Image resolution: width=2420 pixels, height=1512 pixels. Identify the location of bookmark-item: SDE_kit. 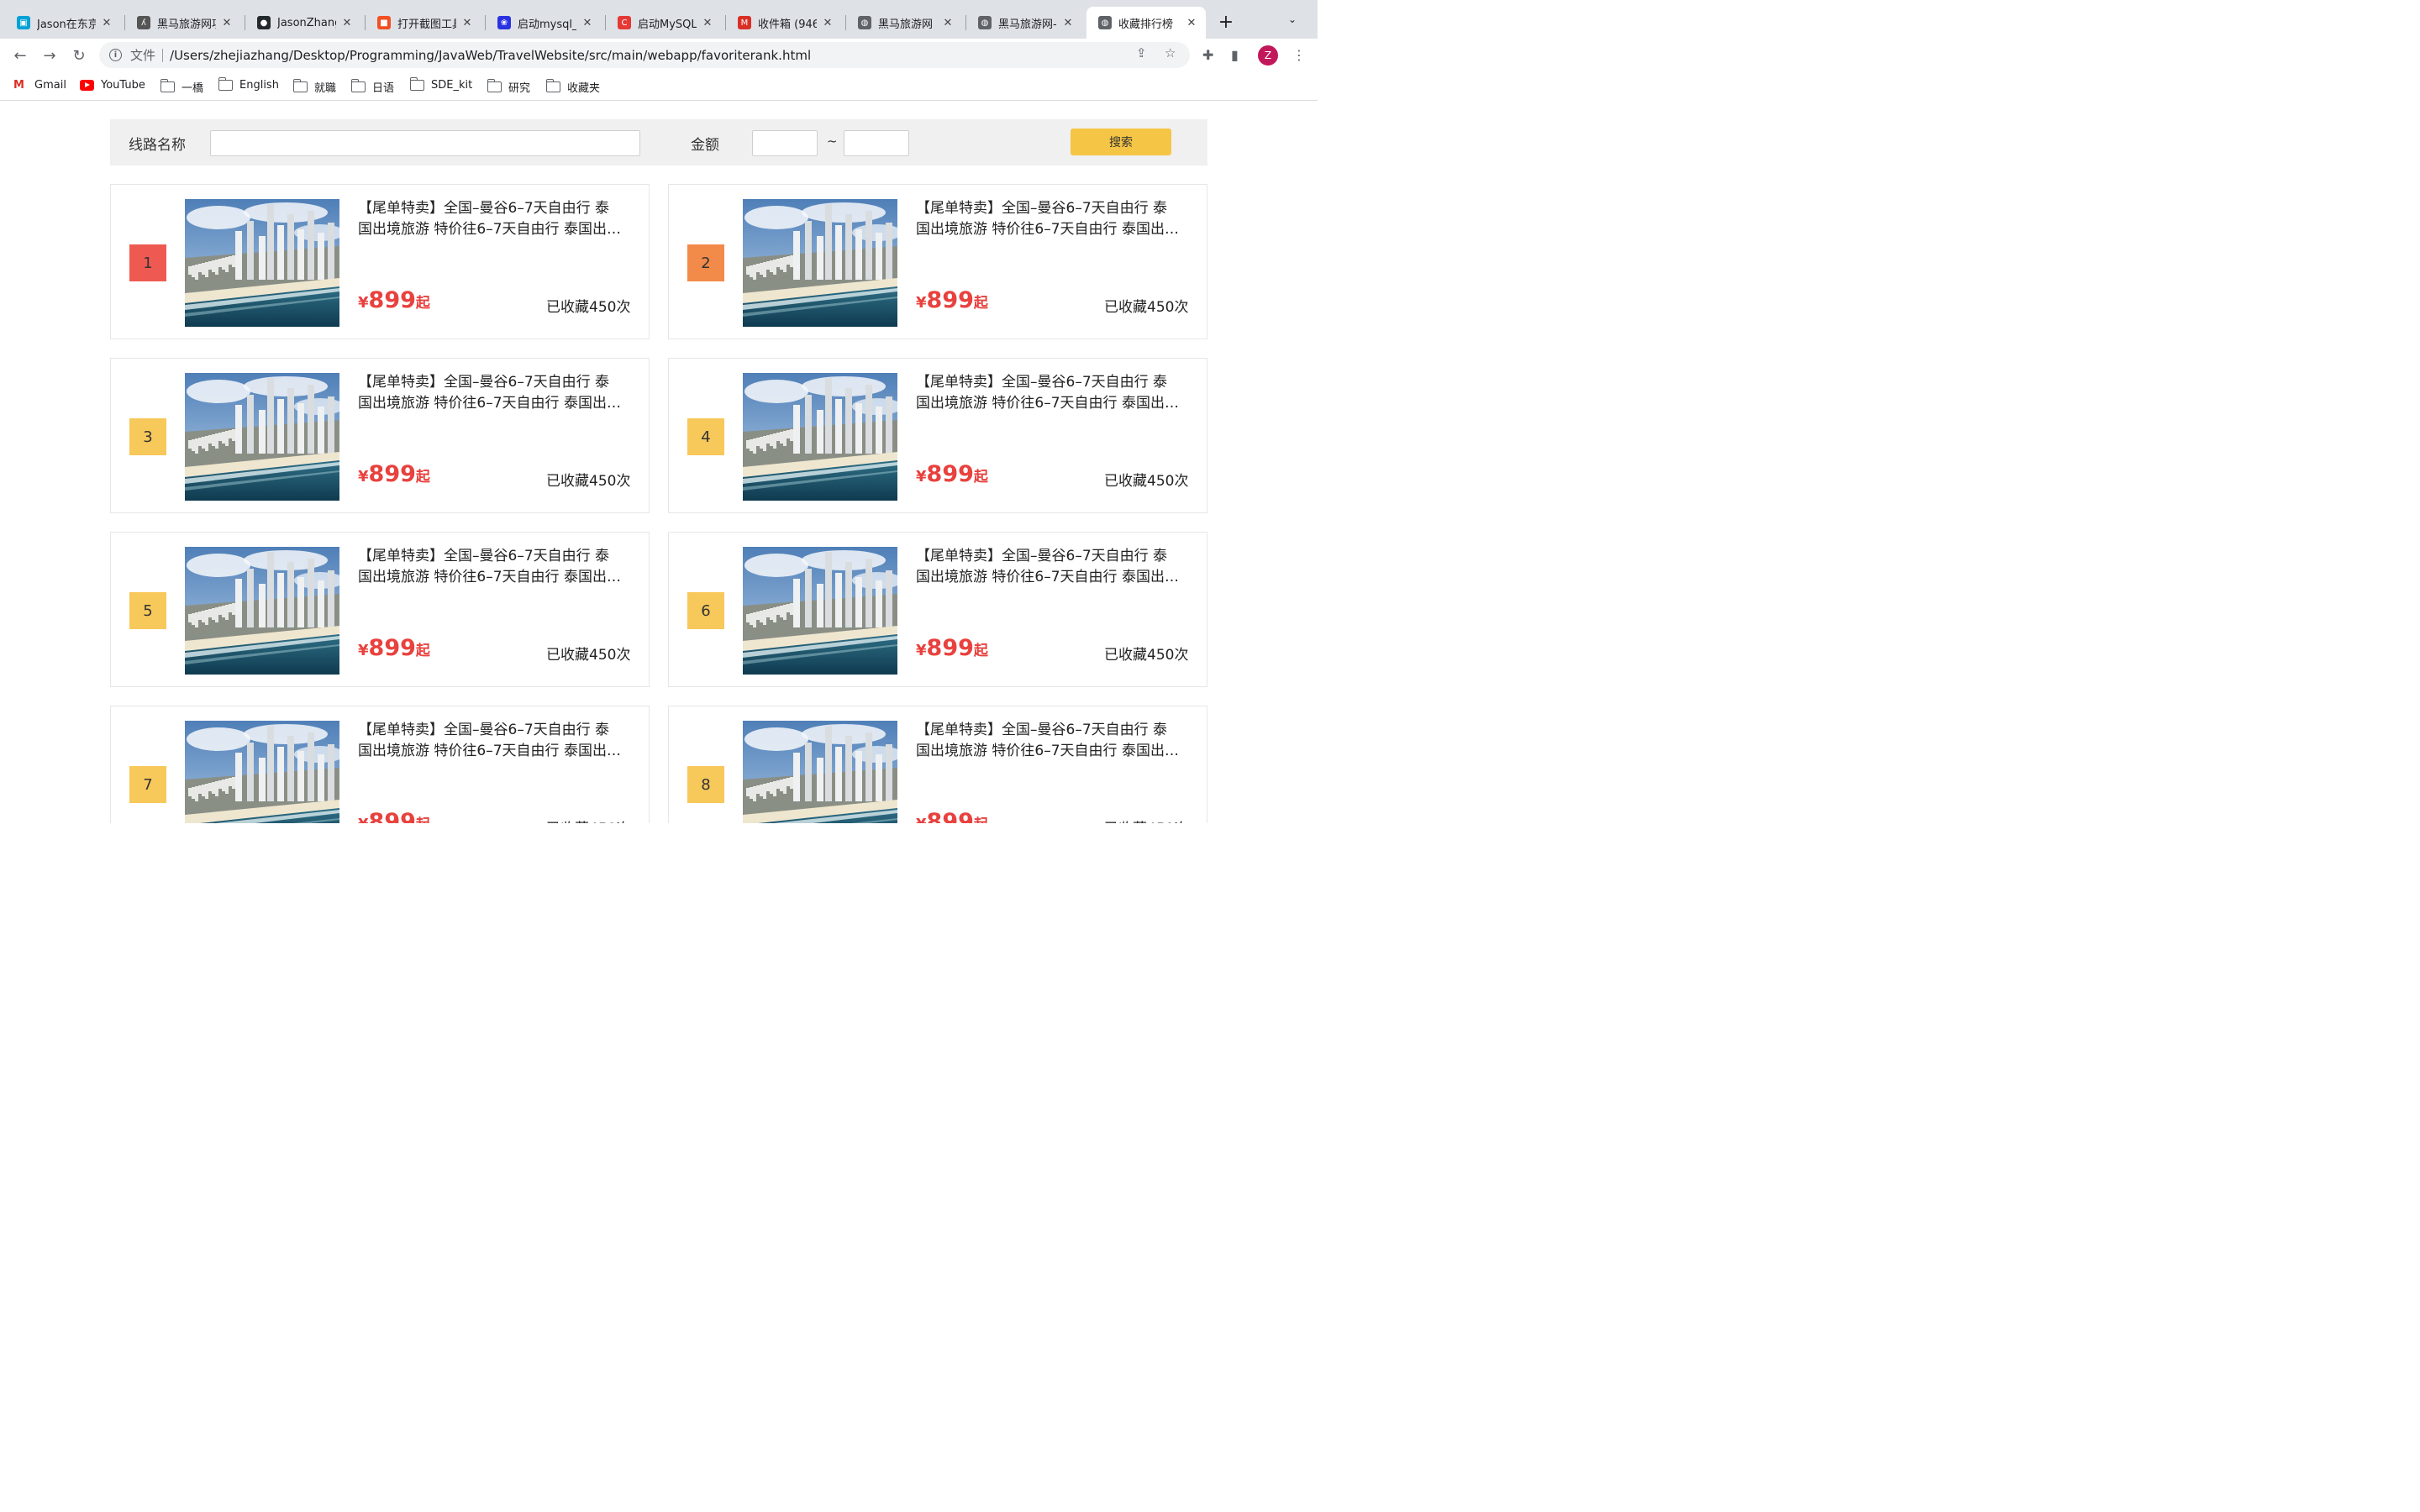
(440, 84).